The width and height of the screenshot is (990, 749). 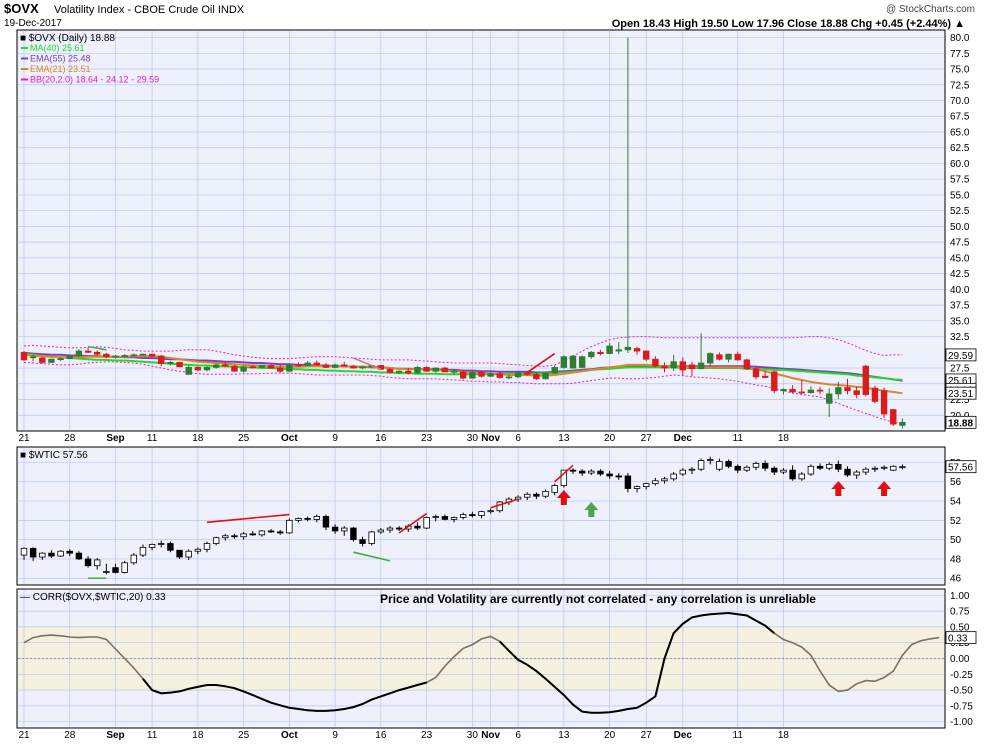 I want to click on stockcharts-watermark: @ StockCharts.com, so click(x=930, y=9).